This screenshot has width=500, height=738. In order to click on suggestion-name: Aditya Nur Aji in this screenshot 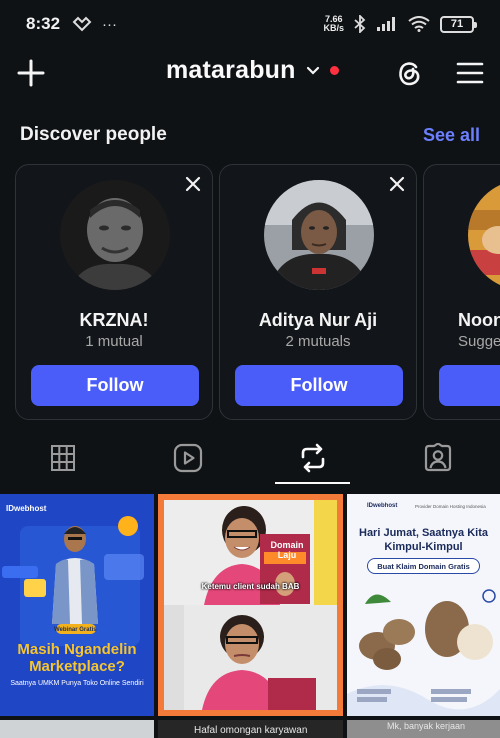, I will do `click(318, 320)`.